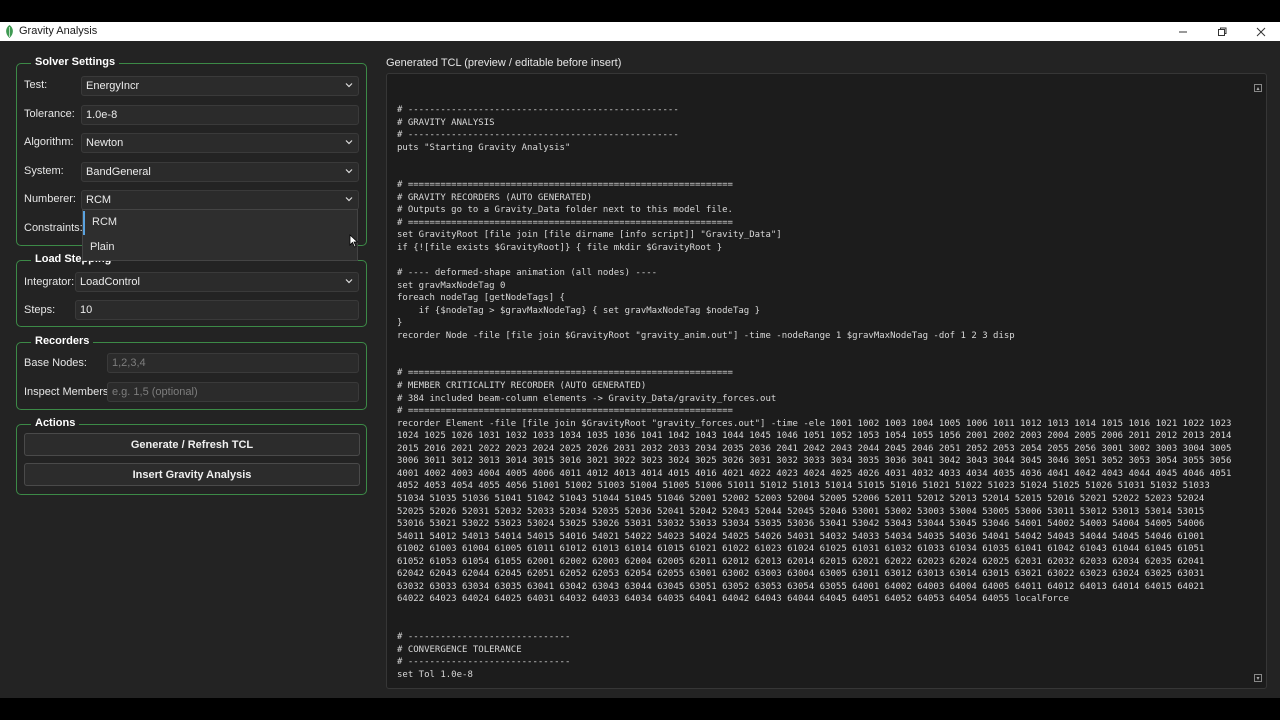 The height and width of the screenshot is (720, 1280). I want to click on inspect-members-label: Inspect Members:, so click(68, 392).